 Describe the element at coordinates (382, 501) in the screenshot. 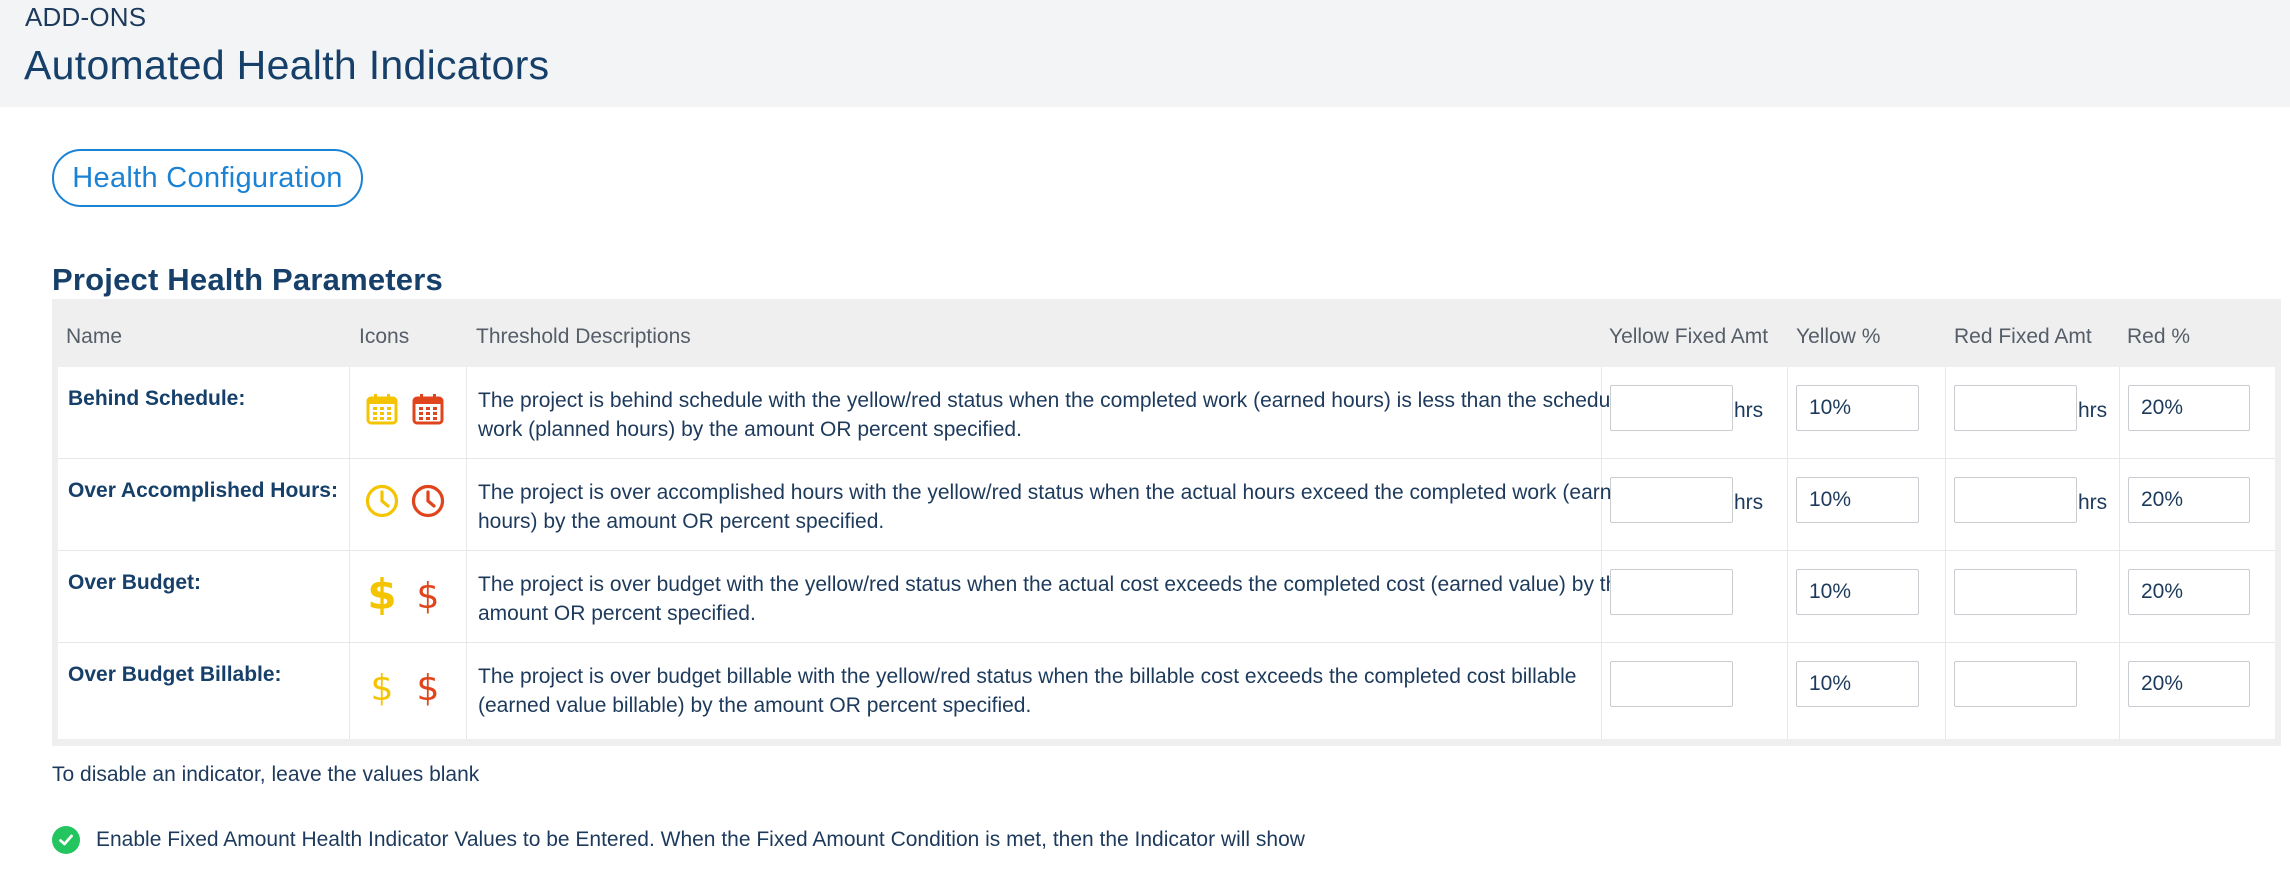

I see `clock-yellow-icon` at that location.